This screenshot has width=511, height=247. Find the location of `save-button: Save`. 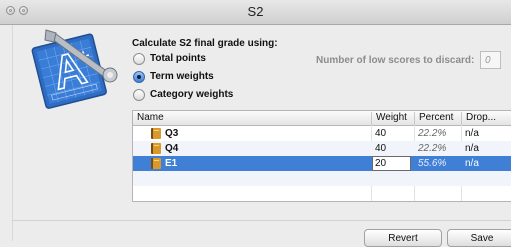

save-button: Save is located at coordinates (479, 238).